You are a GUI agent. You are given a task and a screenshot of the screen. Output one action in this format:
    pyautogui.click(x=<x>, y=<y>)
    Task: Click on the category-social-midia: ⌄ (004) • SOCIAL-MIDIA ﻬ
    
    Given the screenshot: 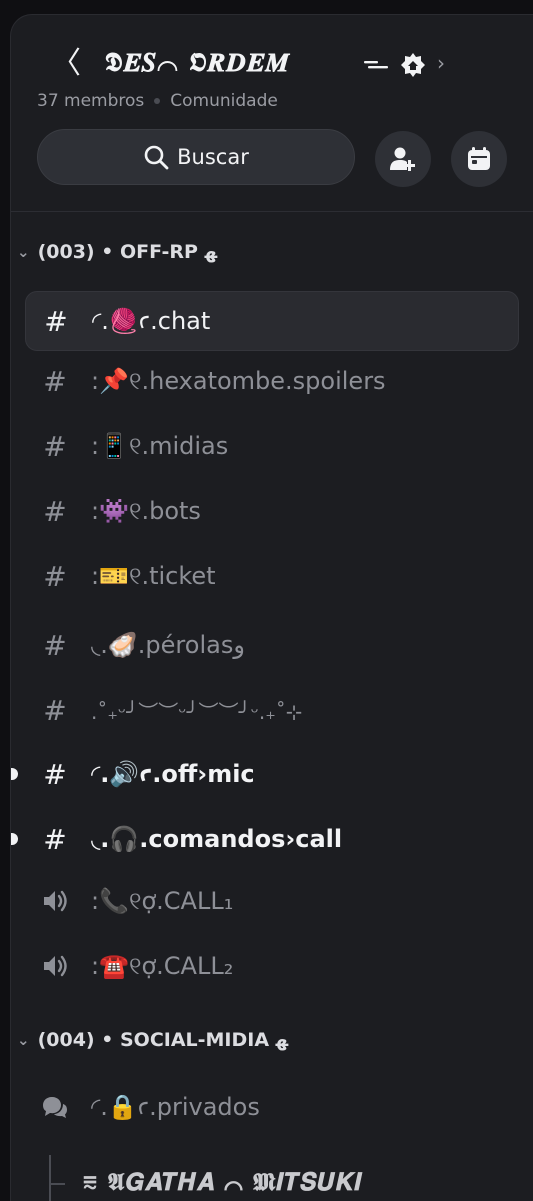 What is the action you would take?
    pyautogui.click(x=149, y=1040)
    